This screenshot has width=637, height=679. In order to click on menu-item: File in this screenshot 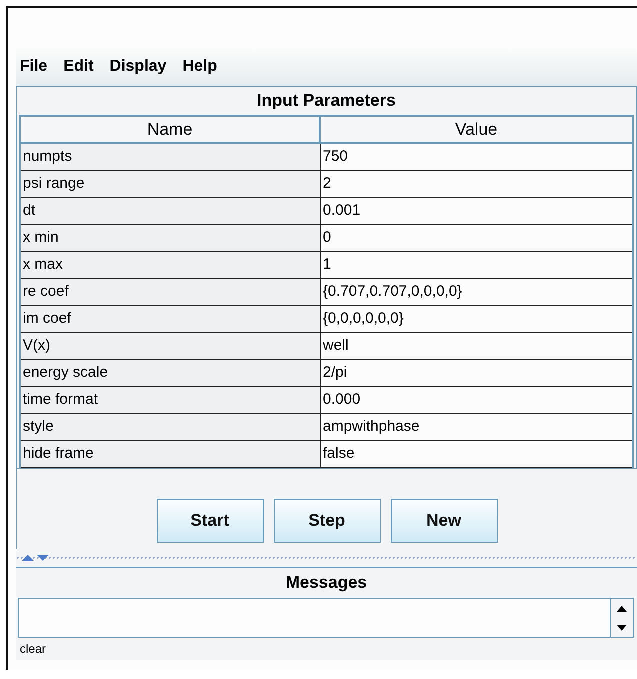, I will do `click(34, 67)`.